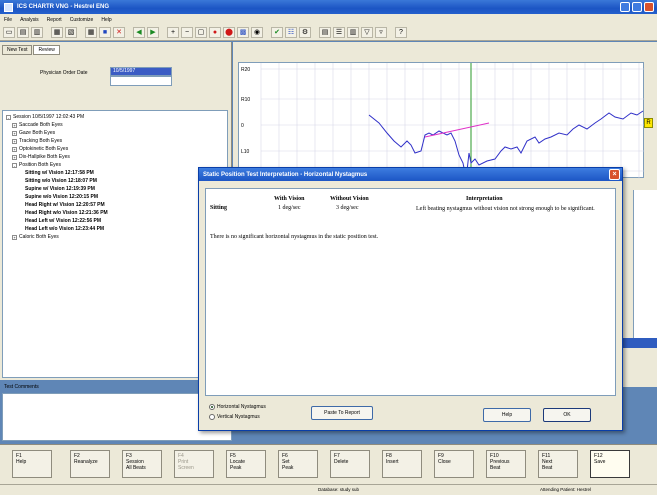 This screenshot has width=657, height=495. I want to click on menu-analysis: Analysis, so click(29, 20).